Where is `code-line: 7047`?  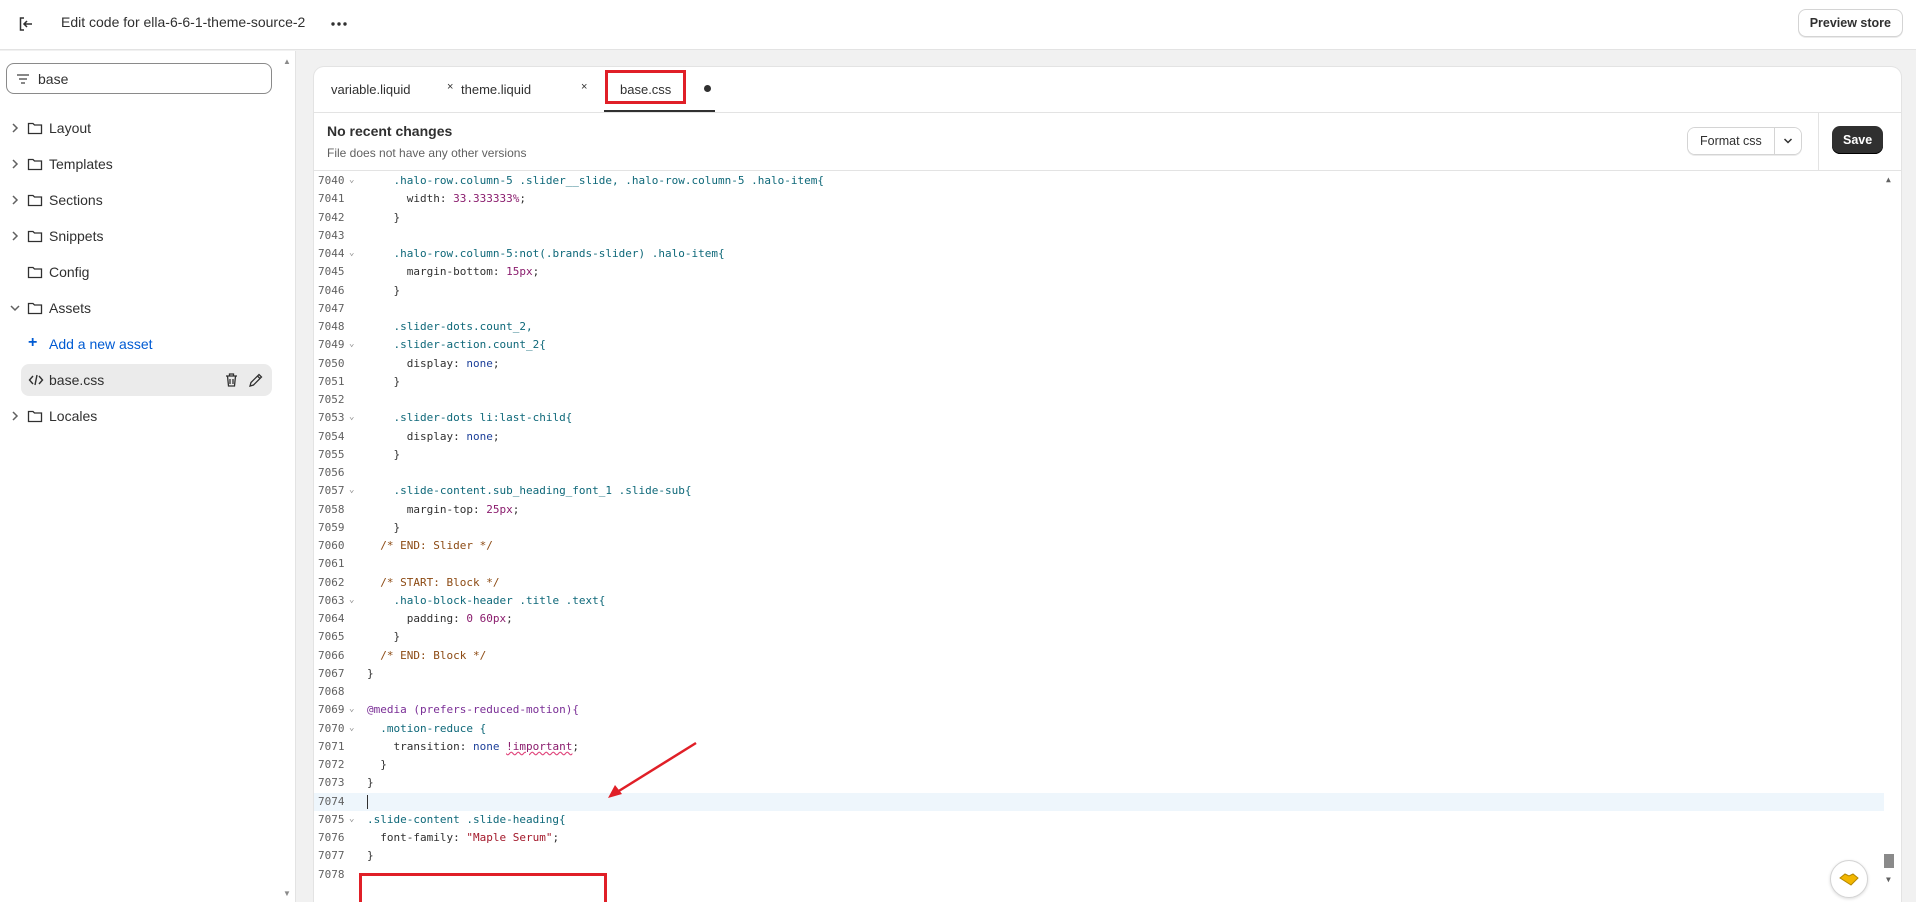 code-line: 7047 is located at coordinates (1099, 309).